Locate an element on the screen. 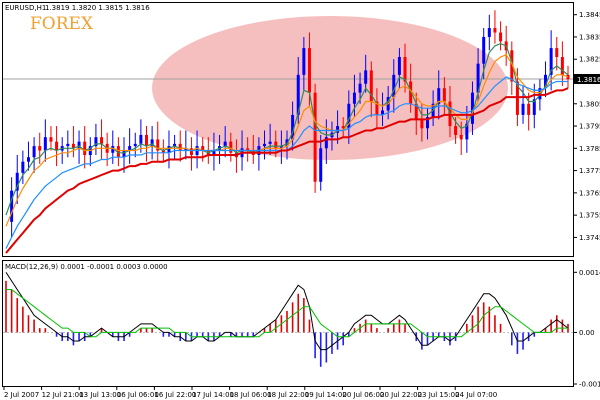  forex-label: FOREX is located at coordinates (62, 24).